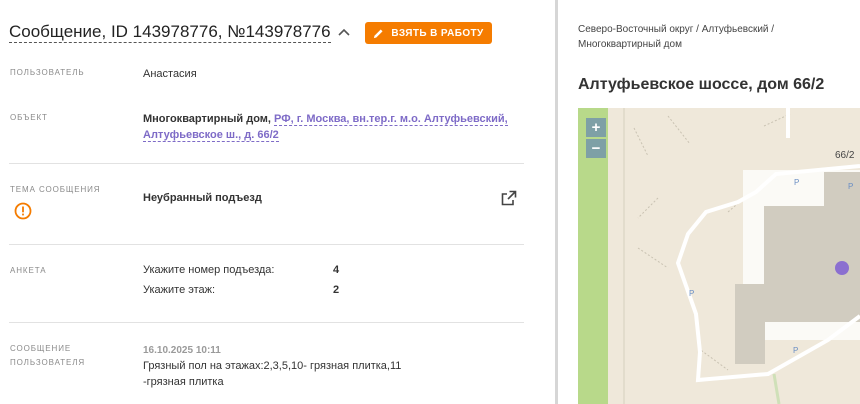 Image resolution: width=860 pixels, height=404 pixels. I want to click on warning-icon, so click(23, 211).